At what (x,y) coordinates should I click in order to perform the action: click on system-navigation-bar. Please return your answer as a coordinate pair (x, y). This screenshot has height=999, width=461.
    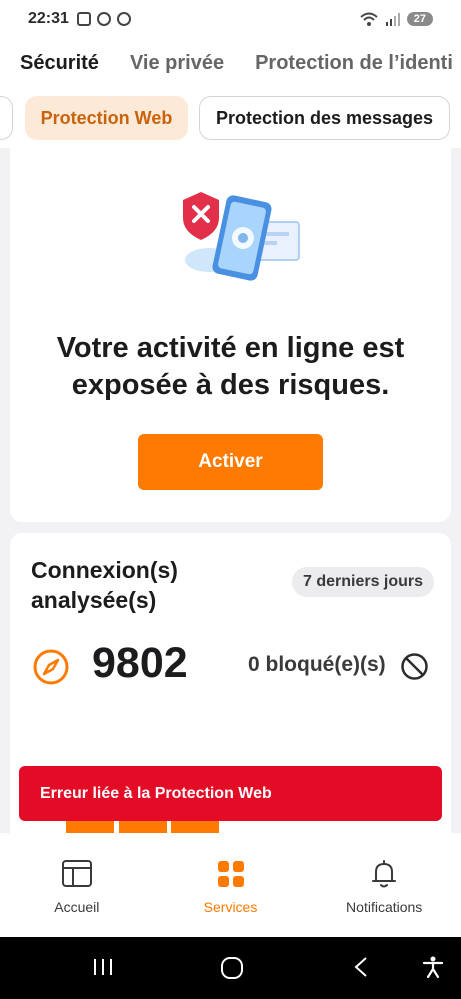
    Looking at the image, I should click on (230, 968).